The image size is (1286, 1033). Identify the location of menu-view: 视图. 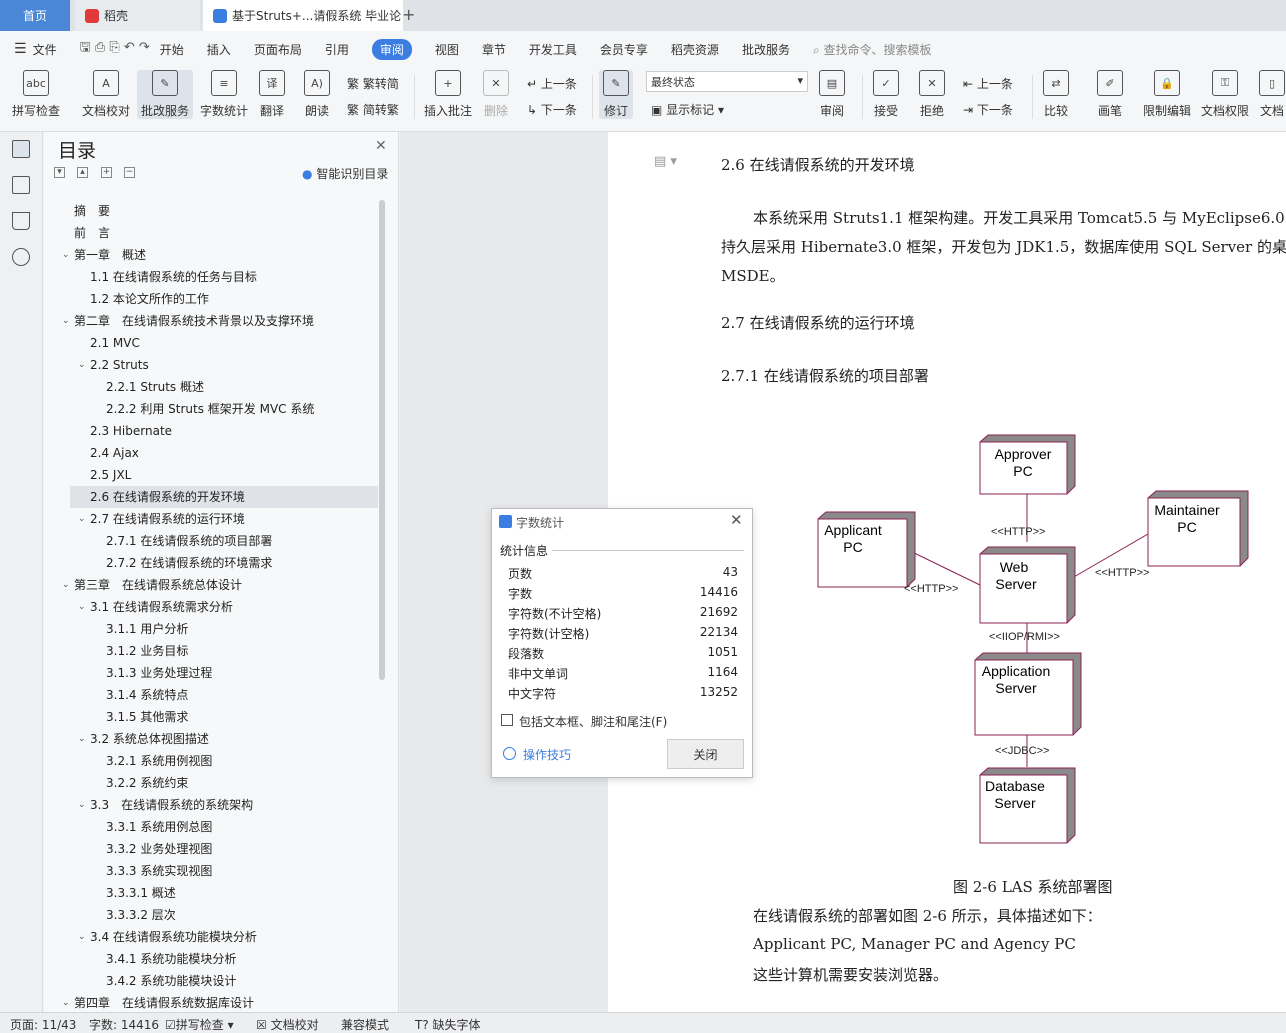
(447, 49).